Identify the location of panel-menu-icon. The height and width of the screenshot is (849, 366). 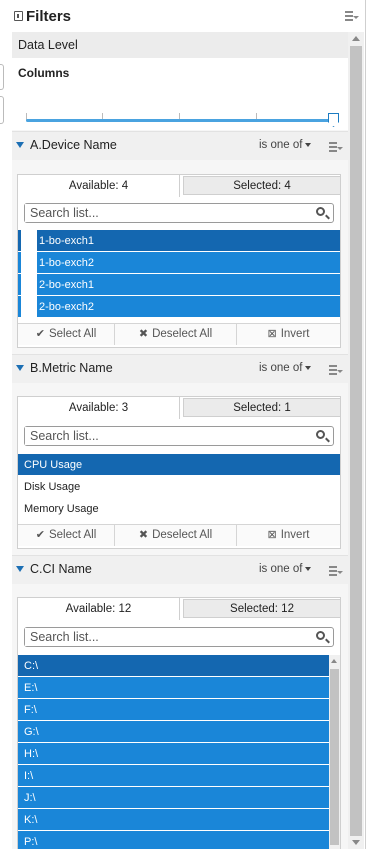
(352, 16).